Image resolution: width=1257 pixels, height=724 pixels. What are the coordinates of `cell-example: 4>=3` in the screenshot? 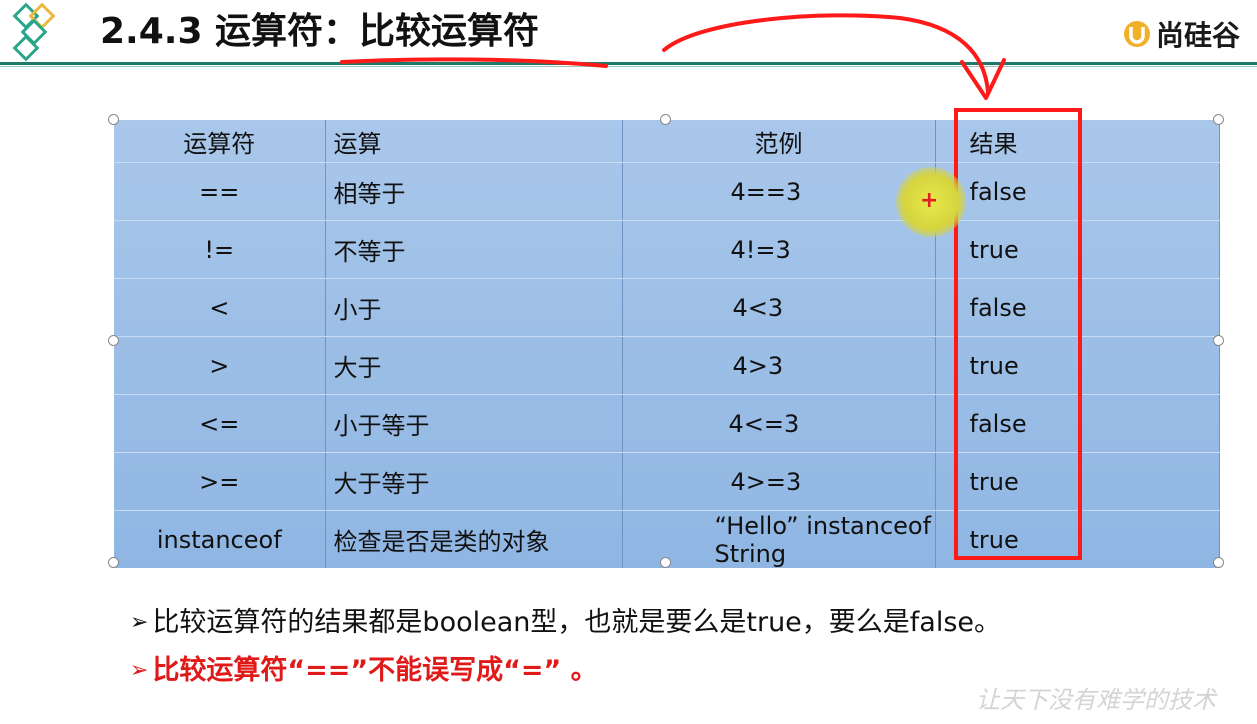 It's located at (779, 481).